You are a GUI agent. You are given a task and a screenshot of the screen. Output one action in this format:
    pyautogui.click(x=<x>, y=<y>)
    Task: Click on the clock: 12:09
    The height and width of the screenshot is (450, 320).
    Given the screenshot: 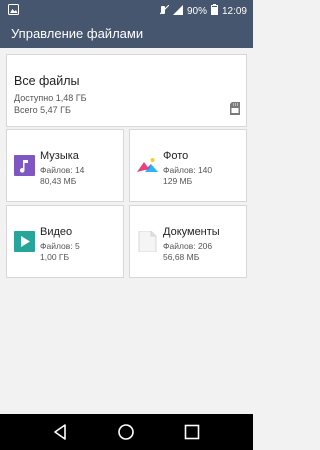 What is the action you would take?
    pyautogui.click(x=234, y=11)
    